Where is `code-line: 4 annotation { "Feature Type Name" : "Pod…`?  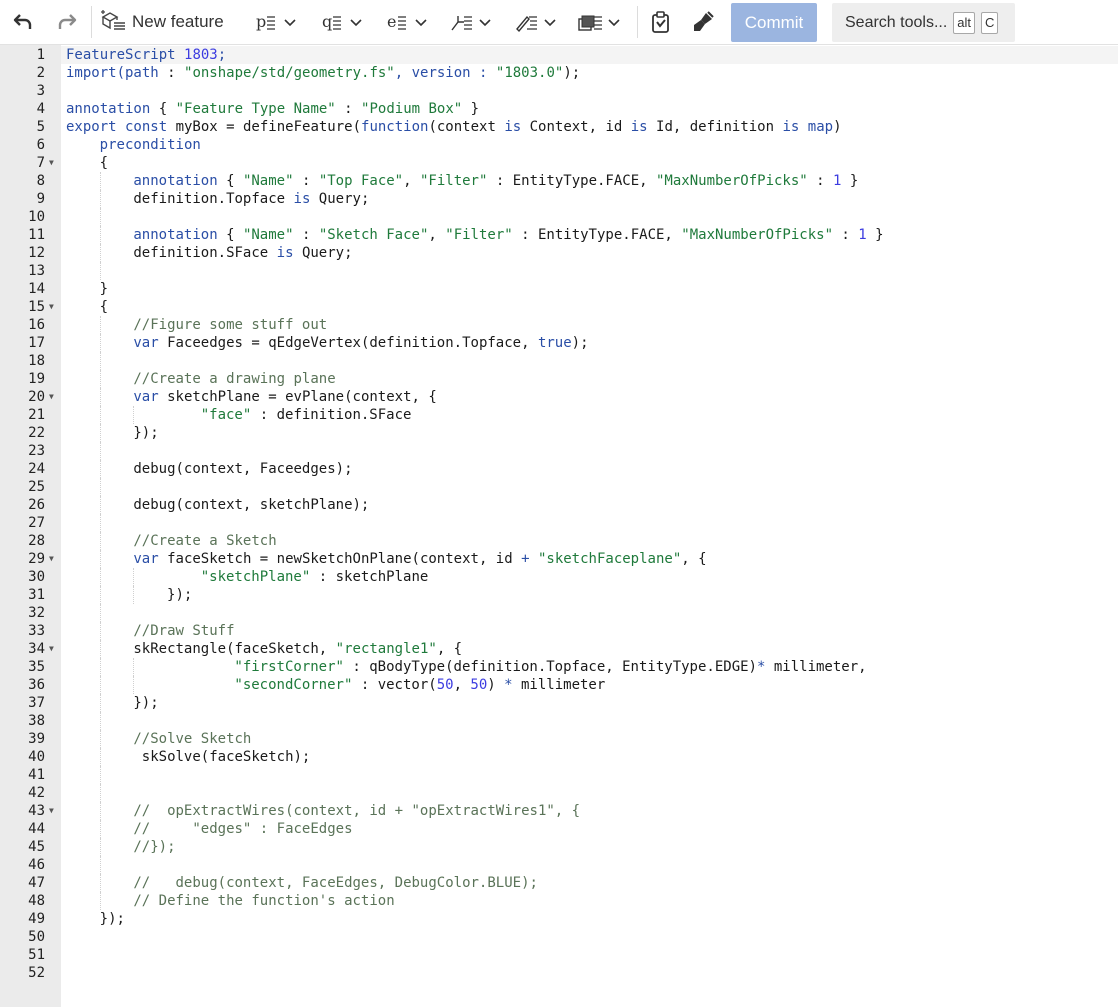 code-line: 4 annotation { "Feature Type Name" : "Pod… is located at coordinates (559, 109).